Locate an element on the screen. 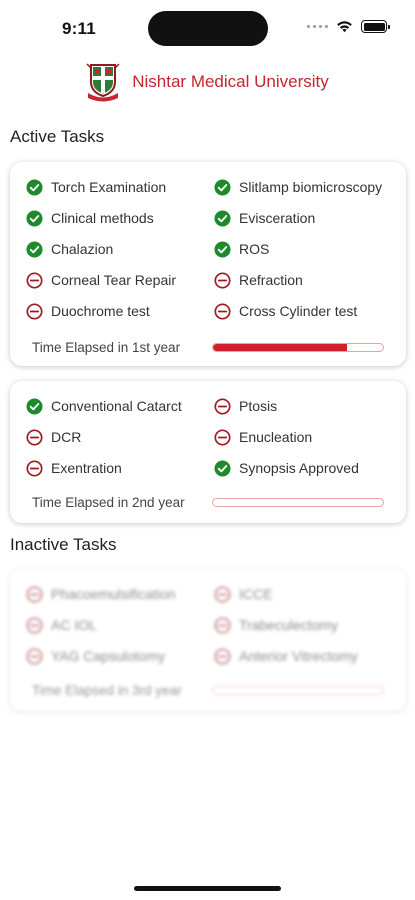 The width and height of the screenshot is (415, 900). progress-row: Time Elapsed in 2nd year is located at coordinates (209, 502).